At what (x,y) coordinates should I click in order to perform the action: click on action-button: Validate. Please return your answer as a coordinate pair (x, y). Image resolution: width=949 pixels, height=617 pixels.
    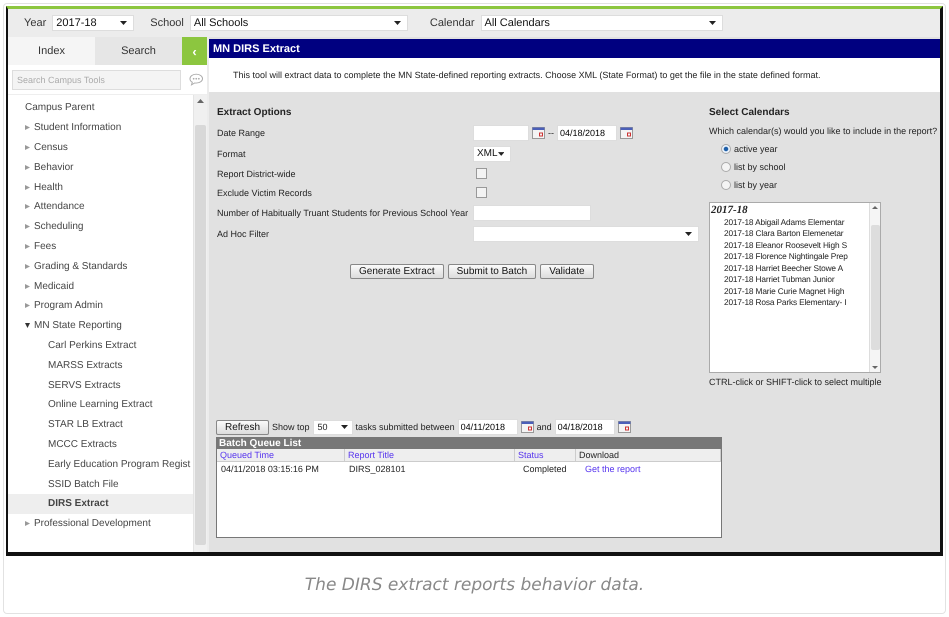
    Looking at the image, I should click on (567, 271).